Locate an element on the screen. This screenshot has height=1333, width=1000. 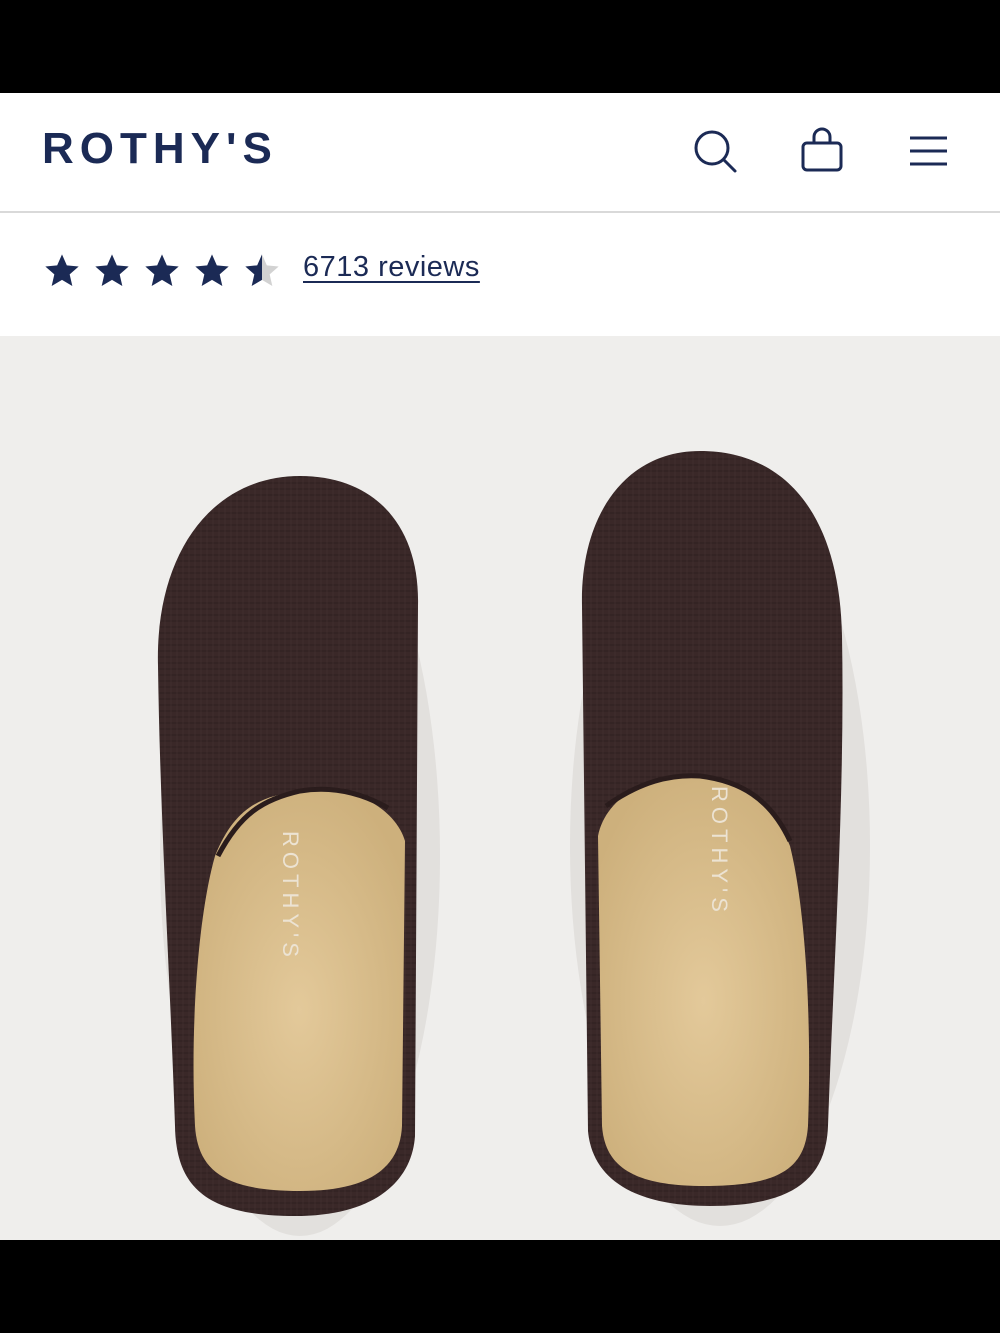
star-rating is located at coordinates (162, 271).